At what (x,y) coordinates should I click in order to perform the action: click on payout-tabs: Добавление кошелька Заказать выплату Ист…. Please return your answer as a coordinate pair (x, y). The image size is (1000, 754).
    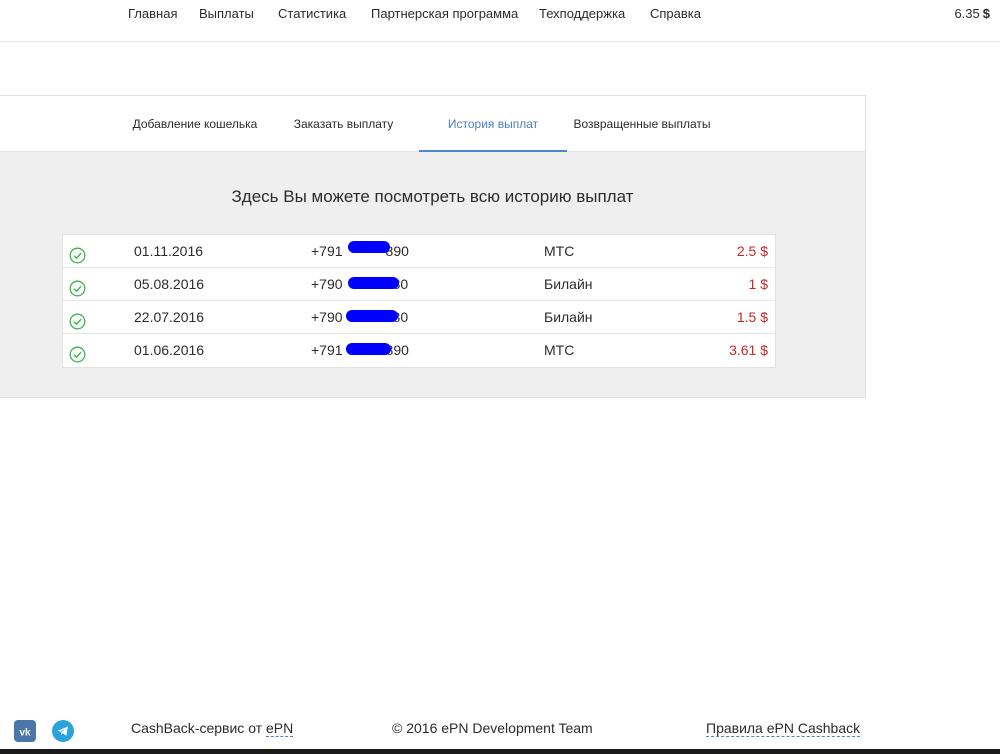
    Looking at the image, I should click on (432, 124).